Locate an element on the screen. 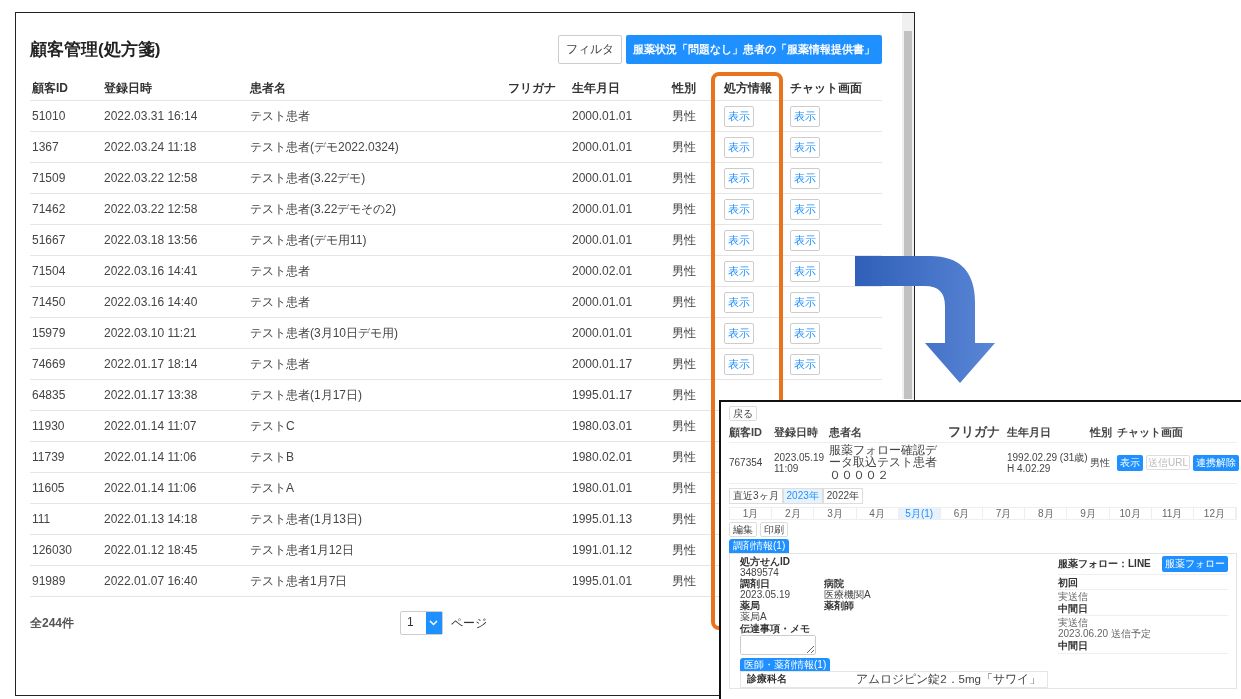  table-cell: 2022.03.31 16:14 is located at coordinates (175, 116).